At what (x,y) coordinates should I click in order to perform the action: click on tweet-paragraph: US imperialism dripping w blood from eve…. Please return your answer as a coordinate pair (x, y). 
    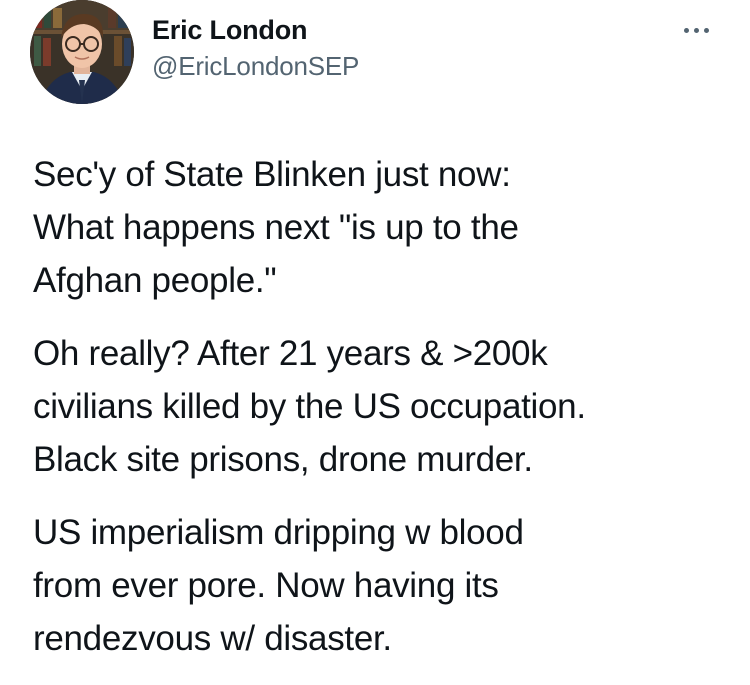
    Looking at the image, I should click on (278, 585).